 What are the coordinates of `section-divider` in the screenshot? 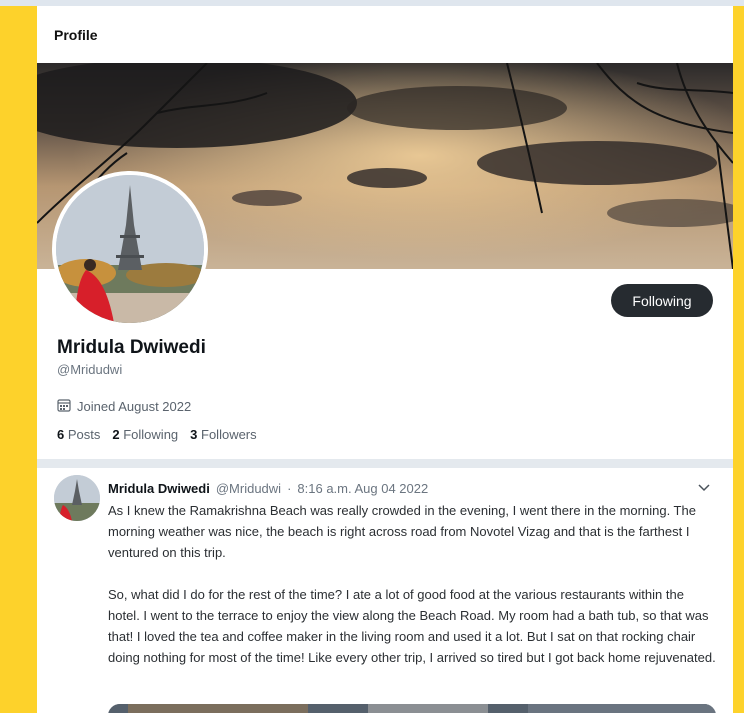 It's located at (385, 463).